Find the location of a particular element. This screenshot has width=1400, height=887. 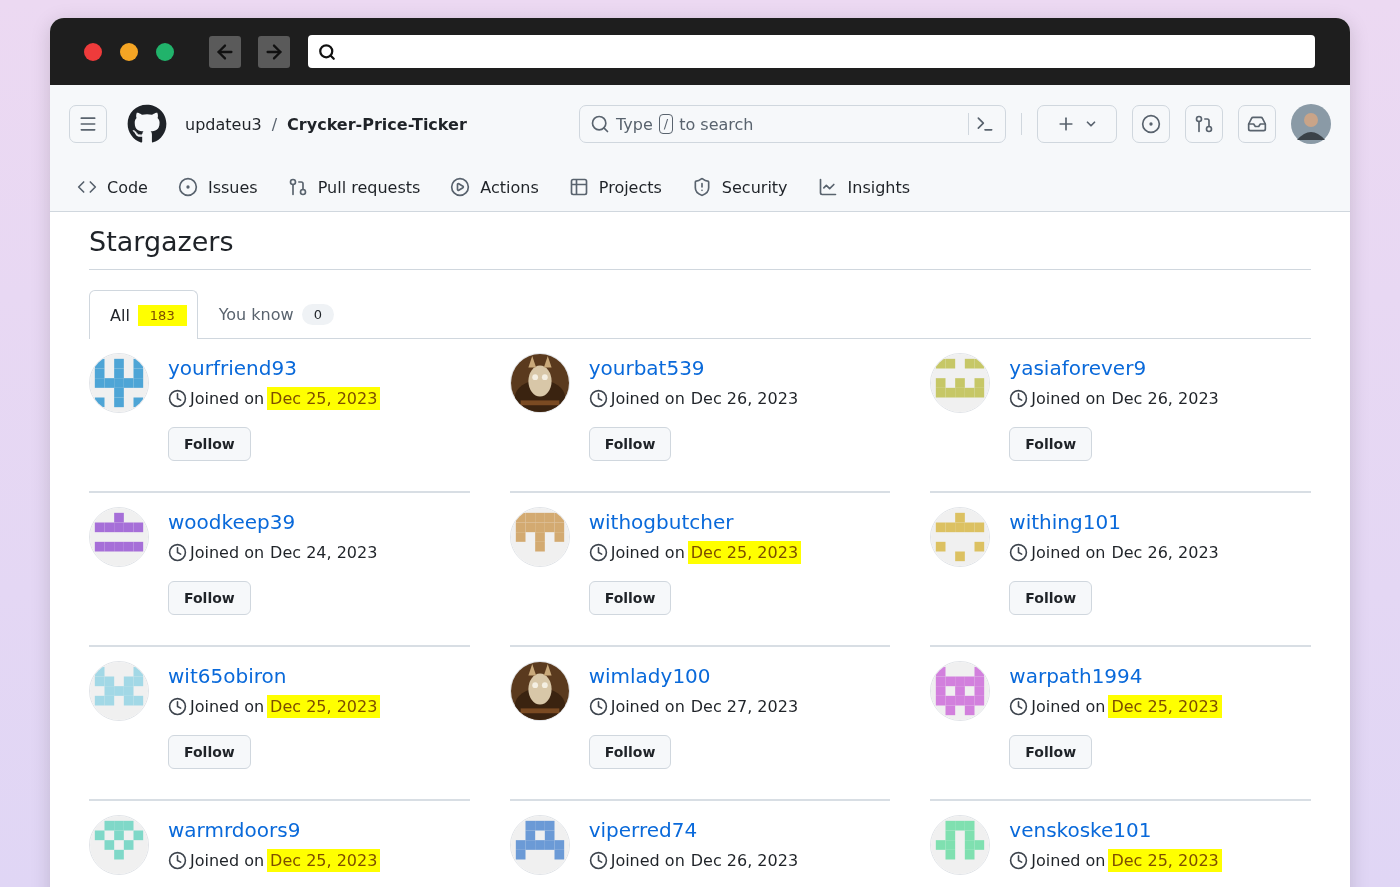

username-link: yourfriend93 is located at coordinates (232, 368).